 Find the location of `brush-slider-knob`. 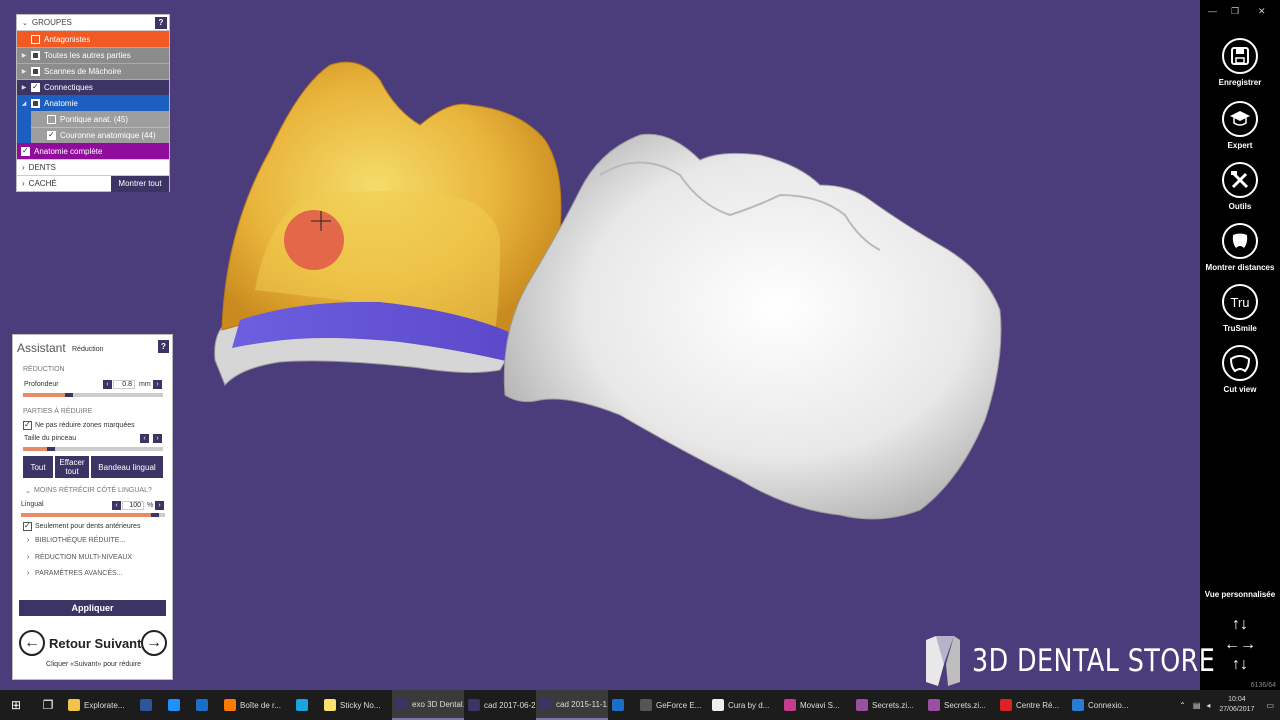

brush-slider-knob is located at coordinates (51, 449).